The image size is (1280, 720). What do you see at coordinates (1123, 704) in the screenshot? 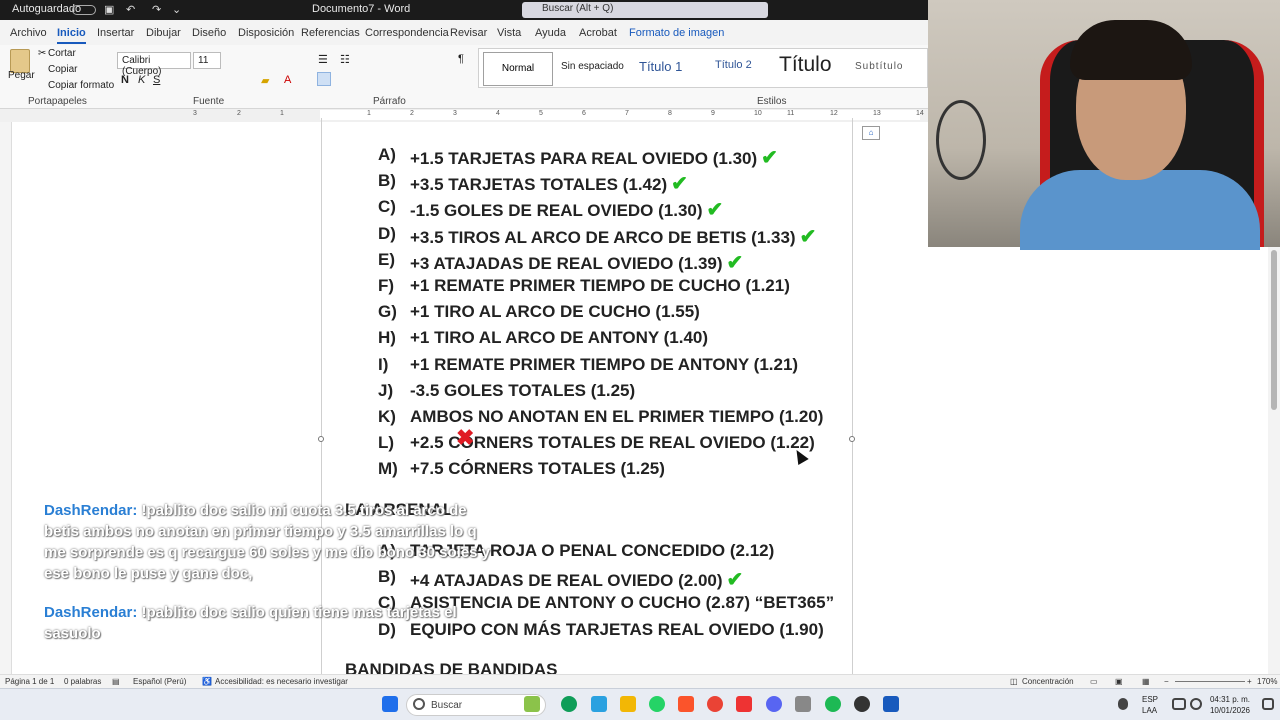
I see `microphone-icon` at bounding box center [1123, 704].